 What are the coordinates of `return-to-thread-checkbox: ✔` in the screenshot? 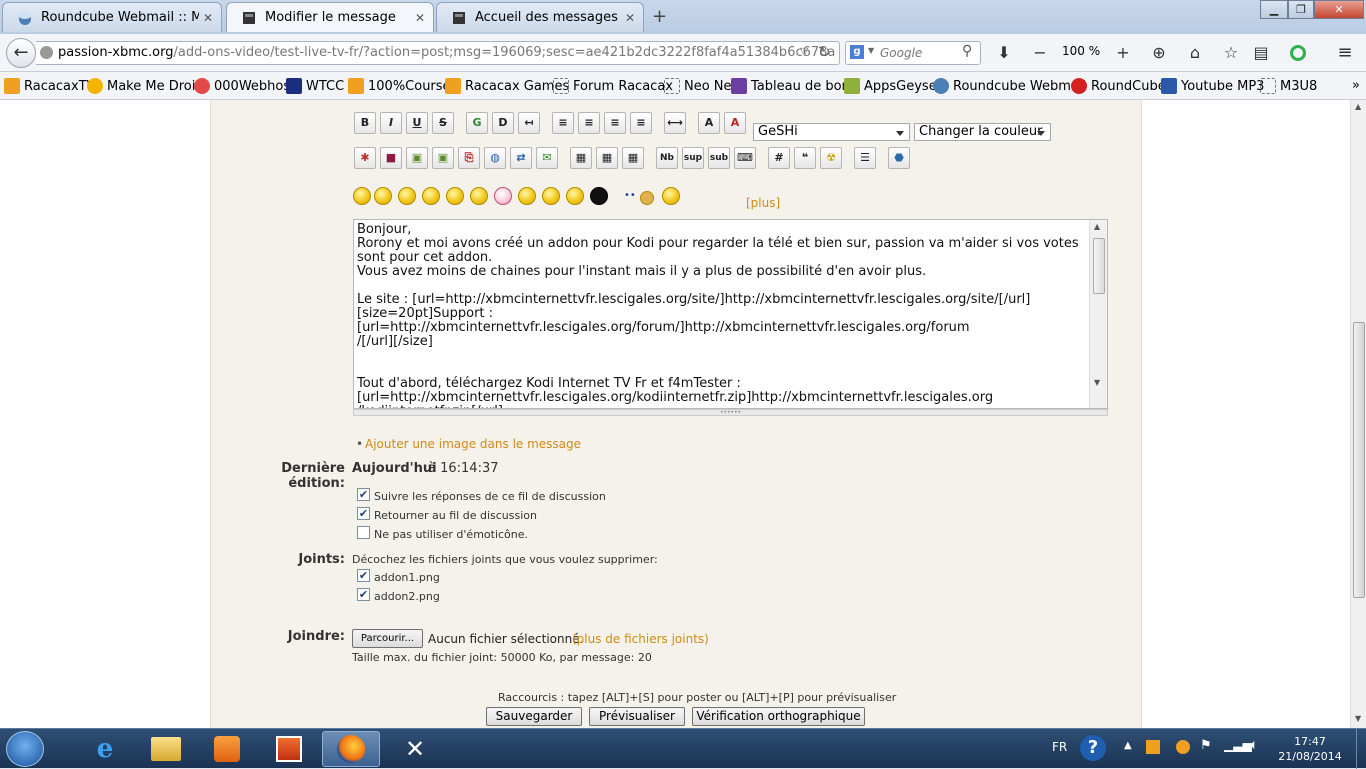 It's located at (363, 513).